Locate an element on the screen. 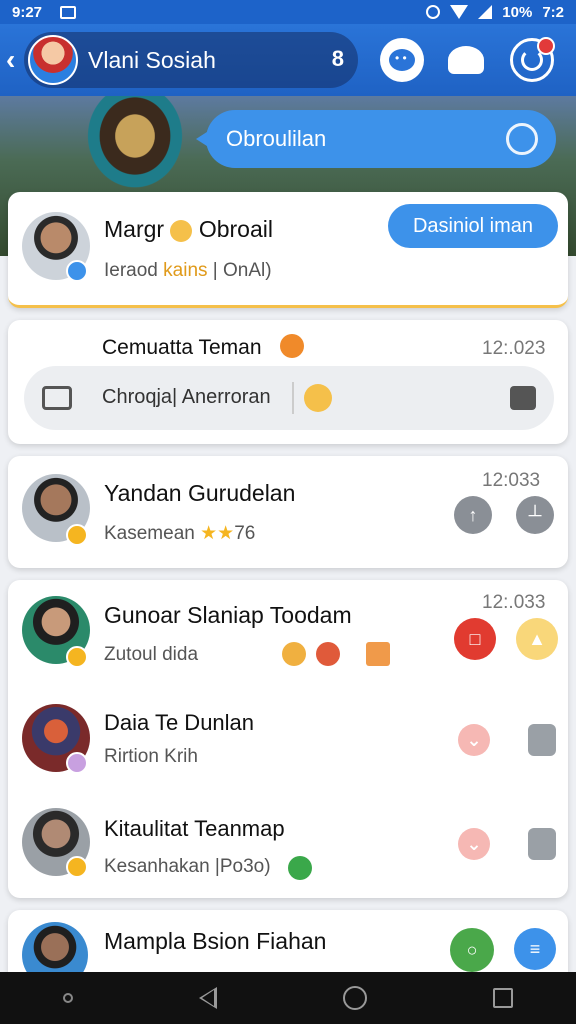 This screenshot has height=1024, width=576. chat-name: Kitaulitat Teanmap is located at coordinates (194, 829).